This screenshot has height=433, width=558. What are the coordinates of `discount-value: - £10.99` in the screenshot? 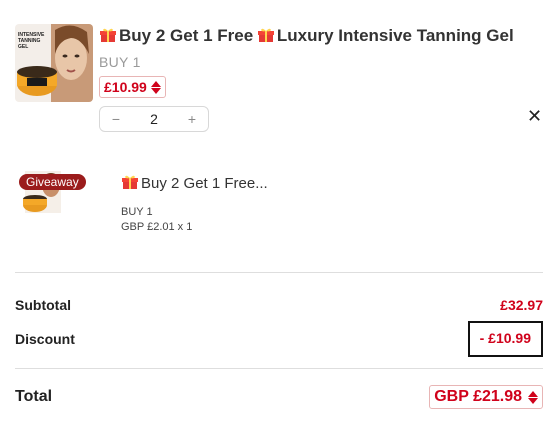 It's located at (505, 338).